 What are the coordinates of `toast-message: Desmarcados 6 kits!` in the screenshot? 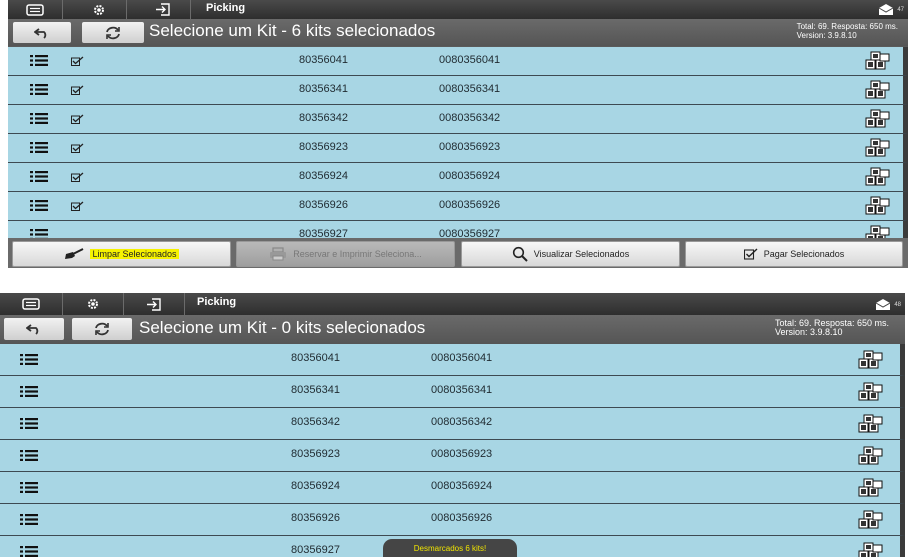 It's located at (450, 548).